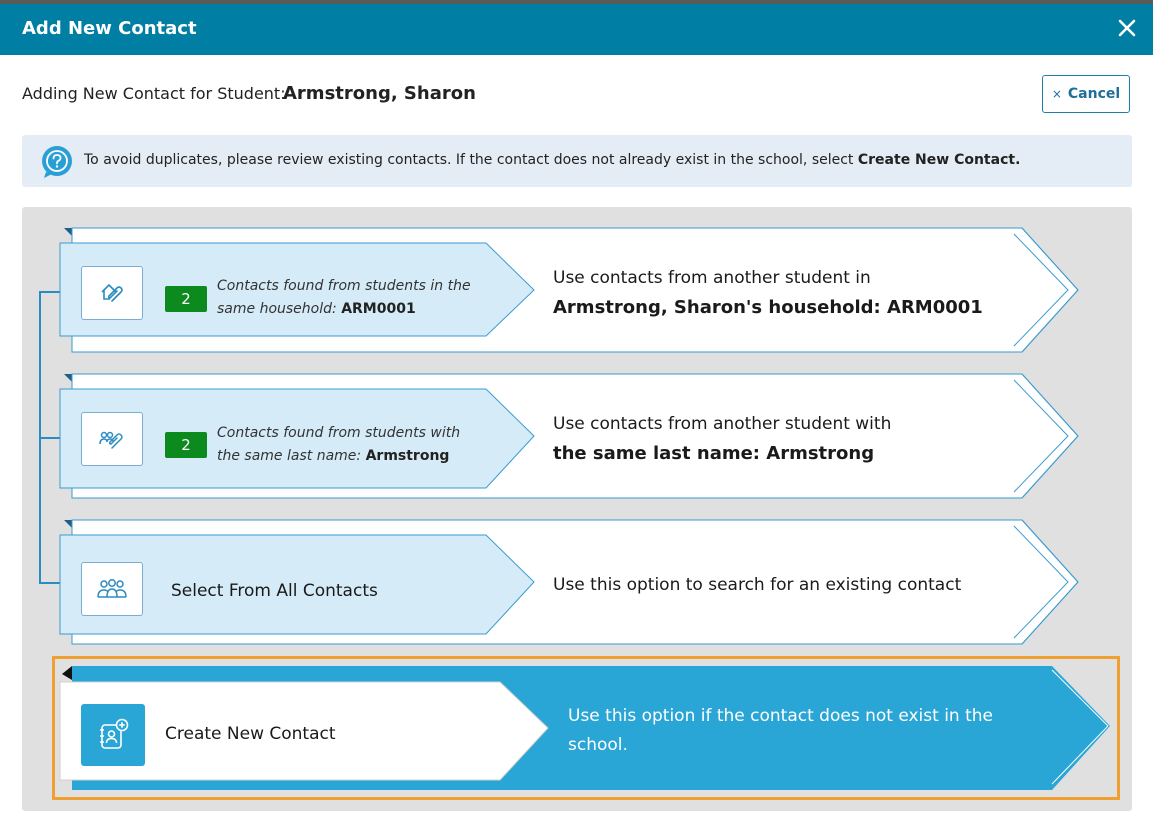  I want to click on cancel-label: Cancel, so click(1094, 94).